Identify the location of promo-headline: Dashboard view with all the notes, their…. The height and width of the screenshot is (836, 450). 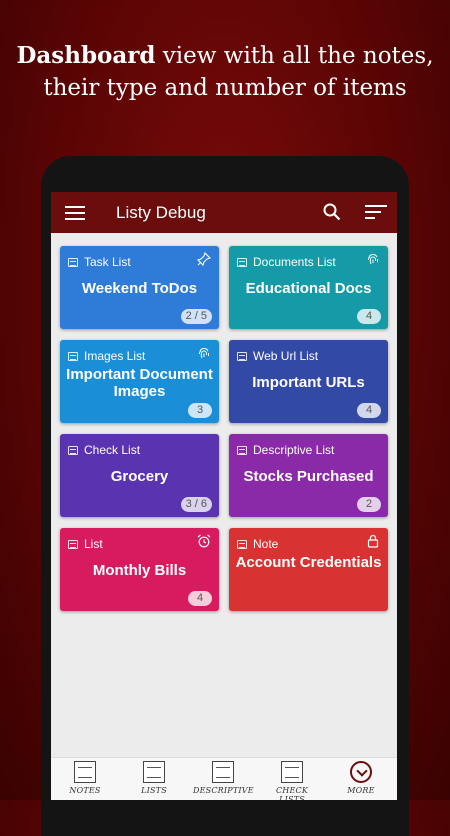
(225, 72).